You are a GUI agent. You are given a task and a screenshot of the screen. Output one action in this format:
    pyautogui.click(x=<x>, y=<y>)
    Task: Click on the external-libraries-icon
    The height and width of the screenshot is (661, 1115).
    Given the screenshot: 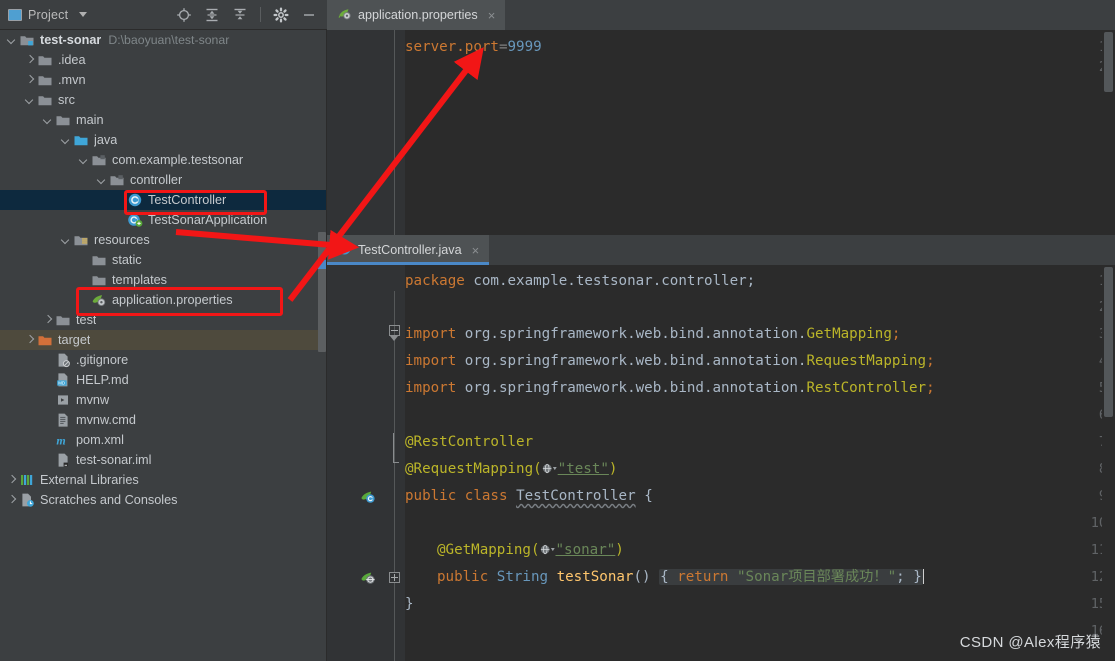 What is the action you would take?
    pyautogui.click(x=27, y=480)
    